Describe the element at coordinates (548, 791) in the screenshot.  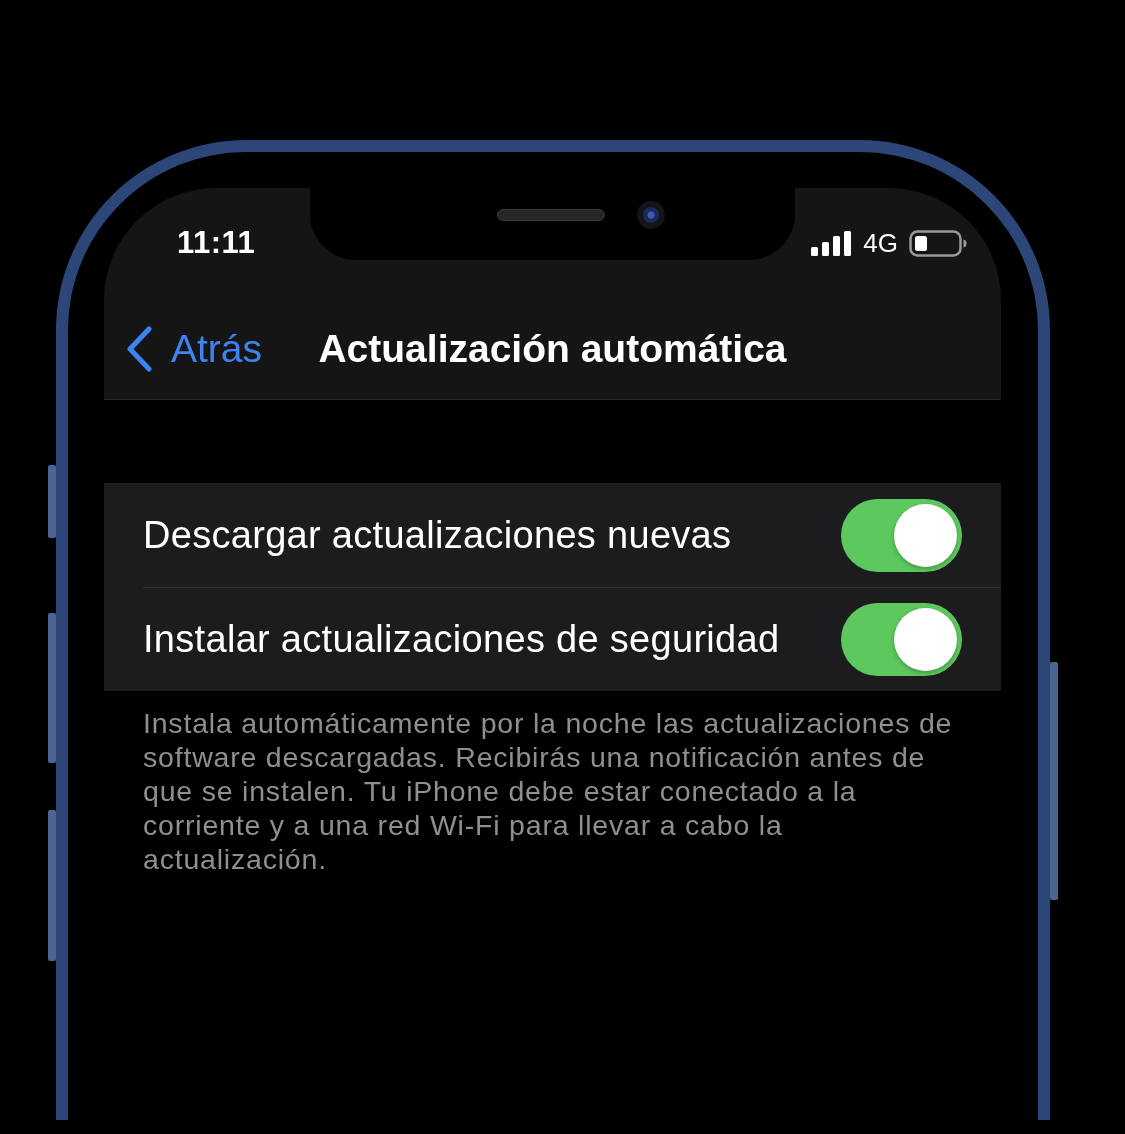
I see `footer-note: Instala automáticamente por la noche las actualizaciones de software descargadas. Recibirás una notificación antes de que se instalen. Tu iPhone debe estar conectado a la corriente y a una red Wi-Fi para llevar a cabo la actualización.` at that location.